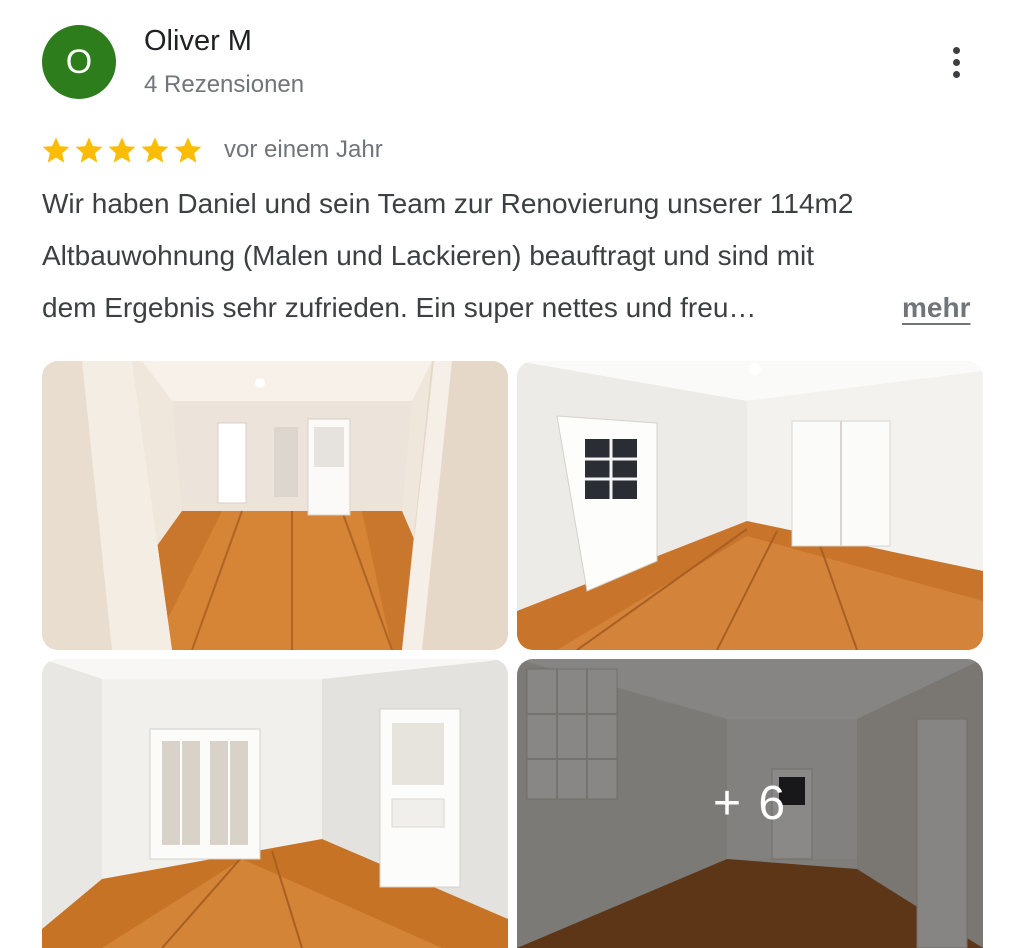 The height and width of the screenshot is (948, 1024). Describe the element at coordinates (198, 41) in the screenshot. I see `reviewer-name: Oliver M` at that location.